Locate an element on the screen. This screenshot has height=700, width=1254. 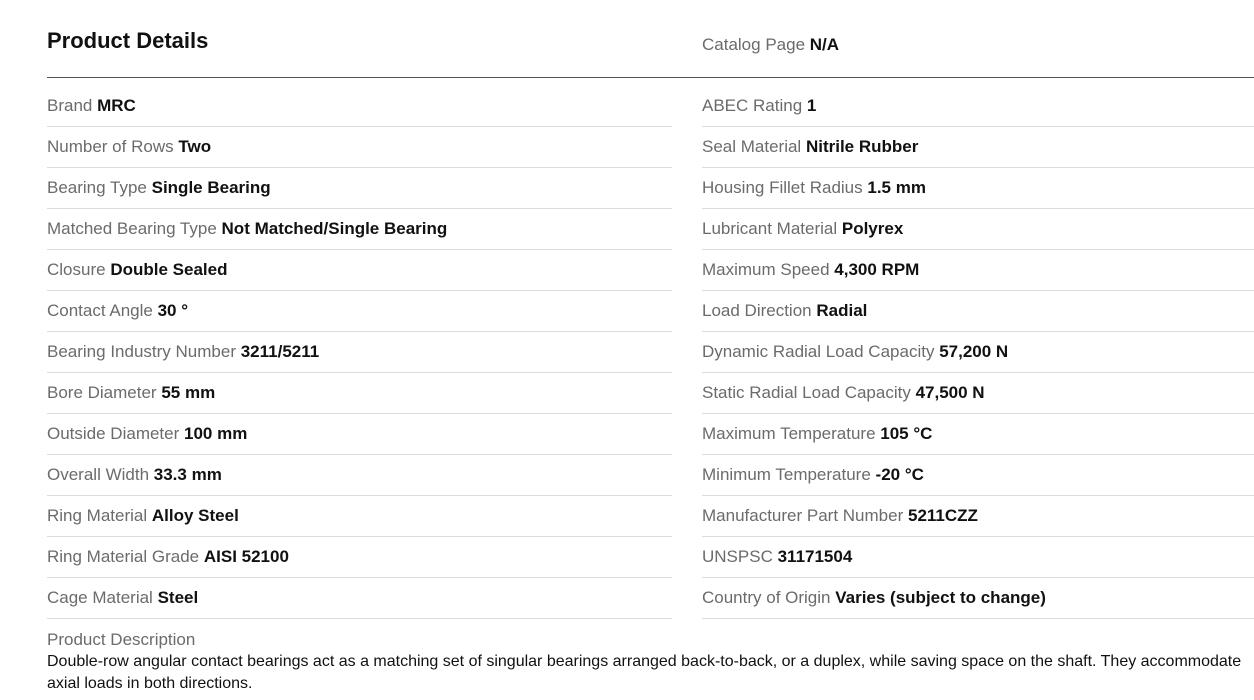
catalog-page-value: N/A is located at coordinates (824, 44).